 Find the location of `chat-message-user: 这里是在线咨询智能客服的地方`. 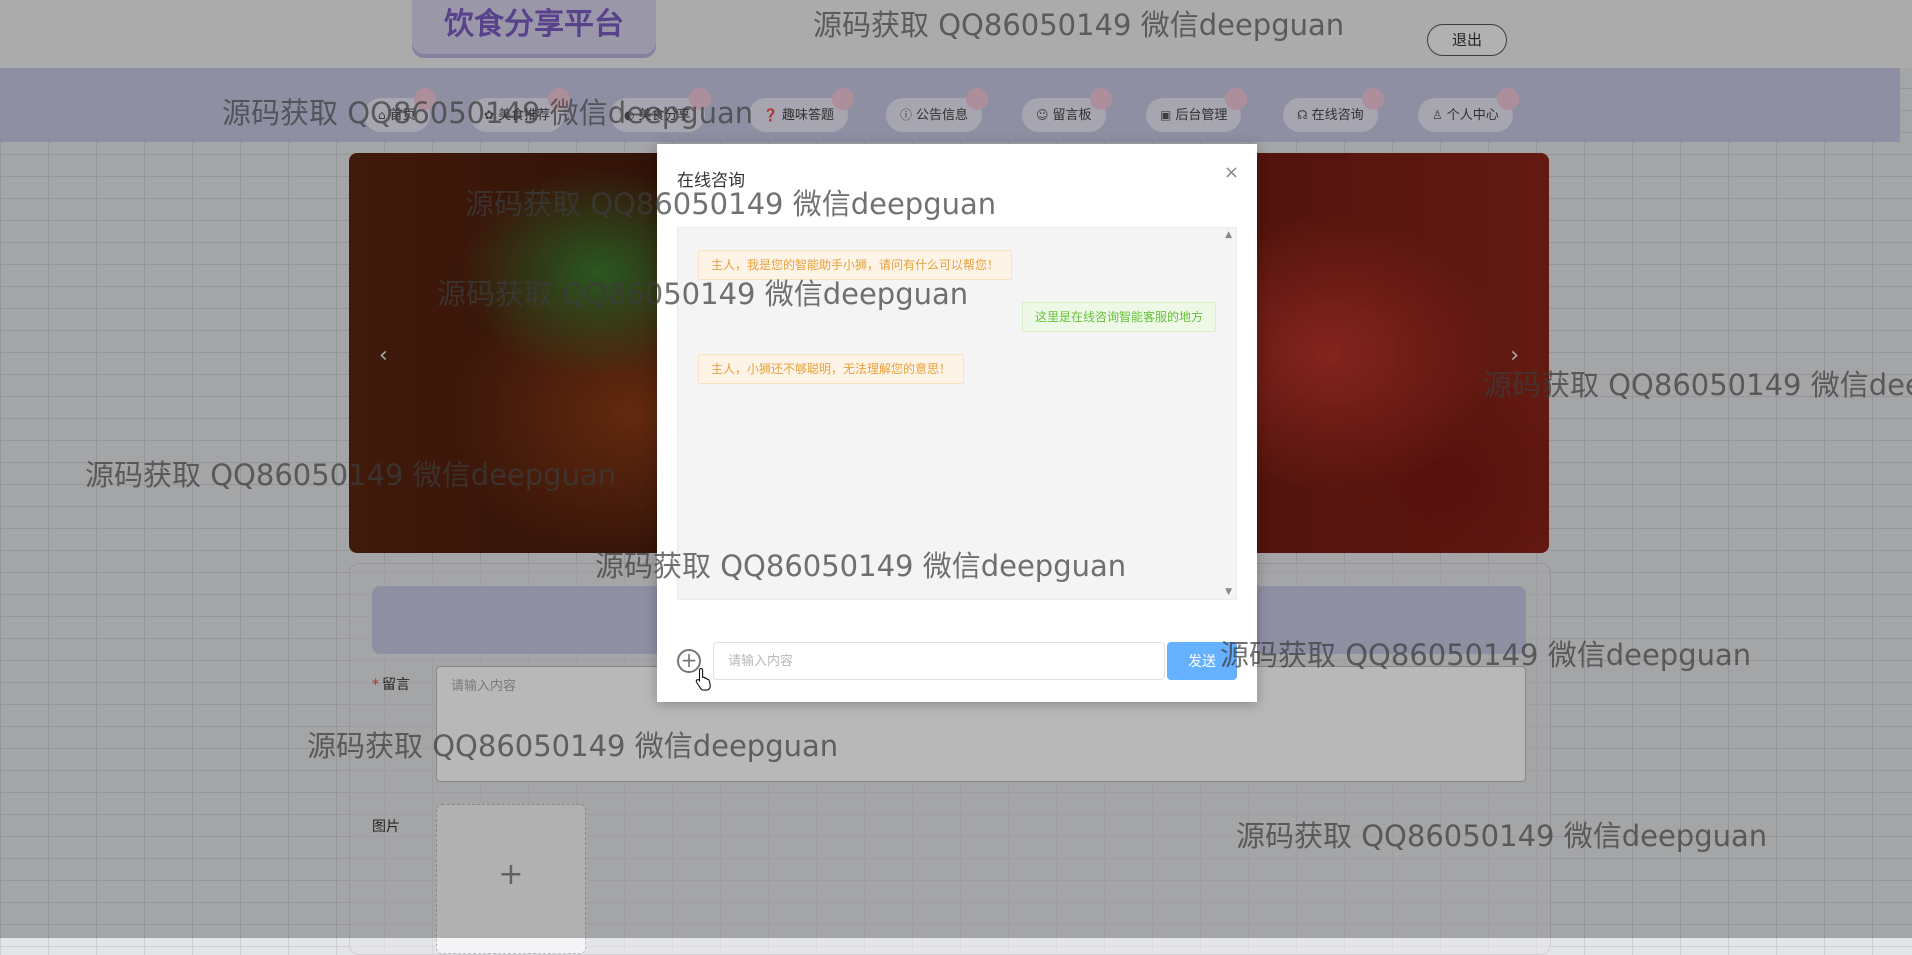

chat-message-user: 这里是在线咨询智能客服的地方 is located at coordinates (1118, 317).